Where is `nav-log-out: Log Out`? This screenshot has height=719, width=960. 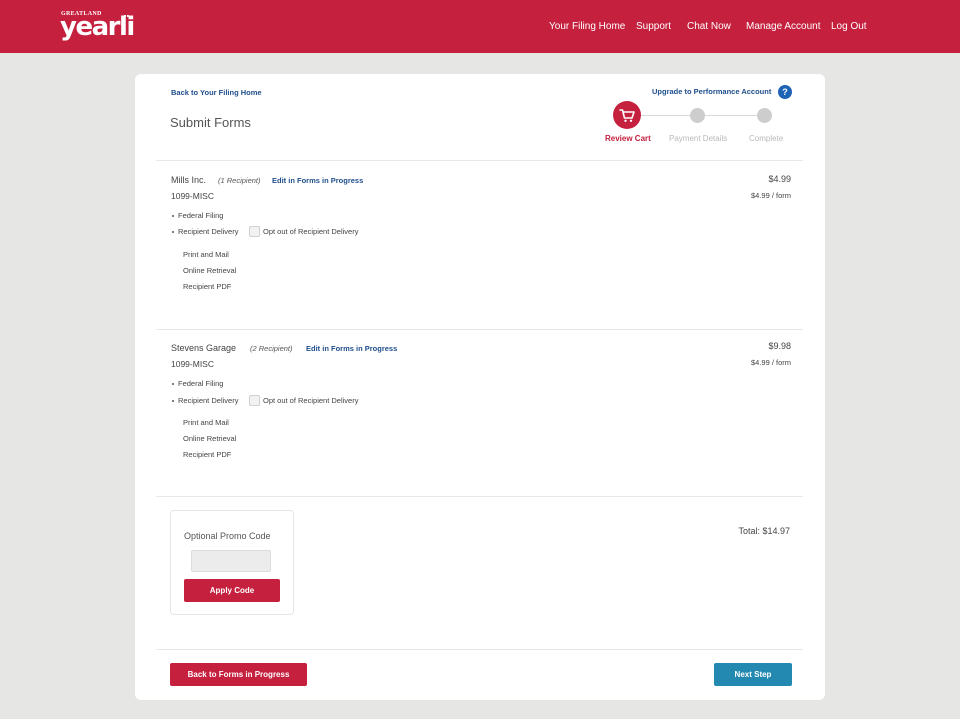
nav-log-out: Log Out is located at coordinates (849, 26).